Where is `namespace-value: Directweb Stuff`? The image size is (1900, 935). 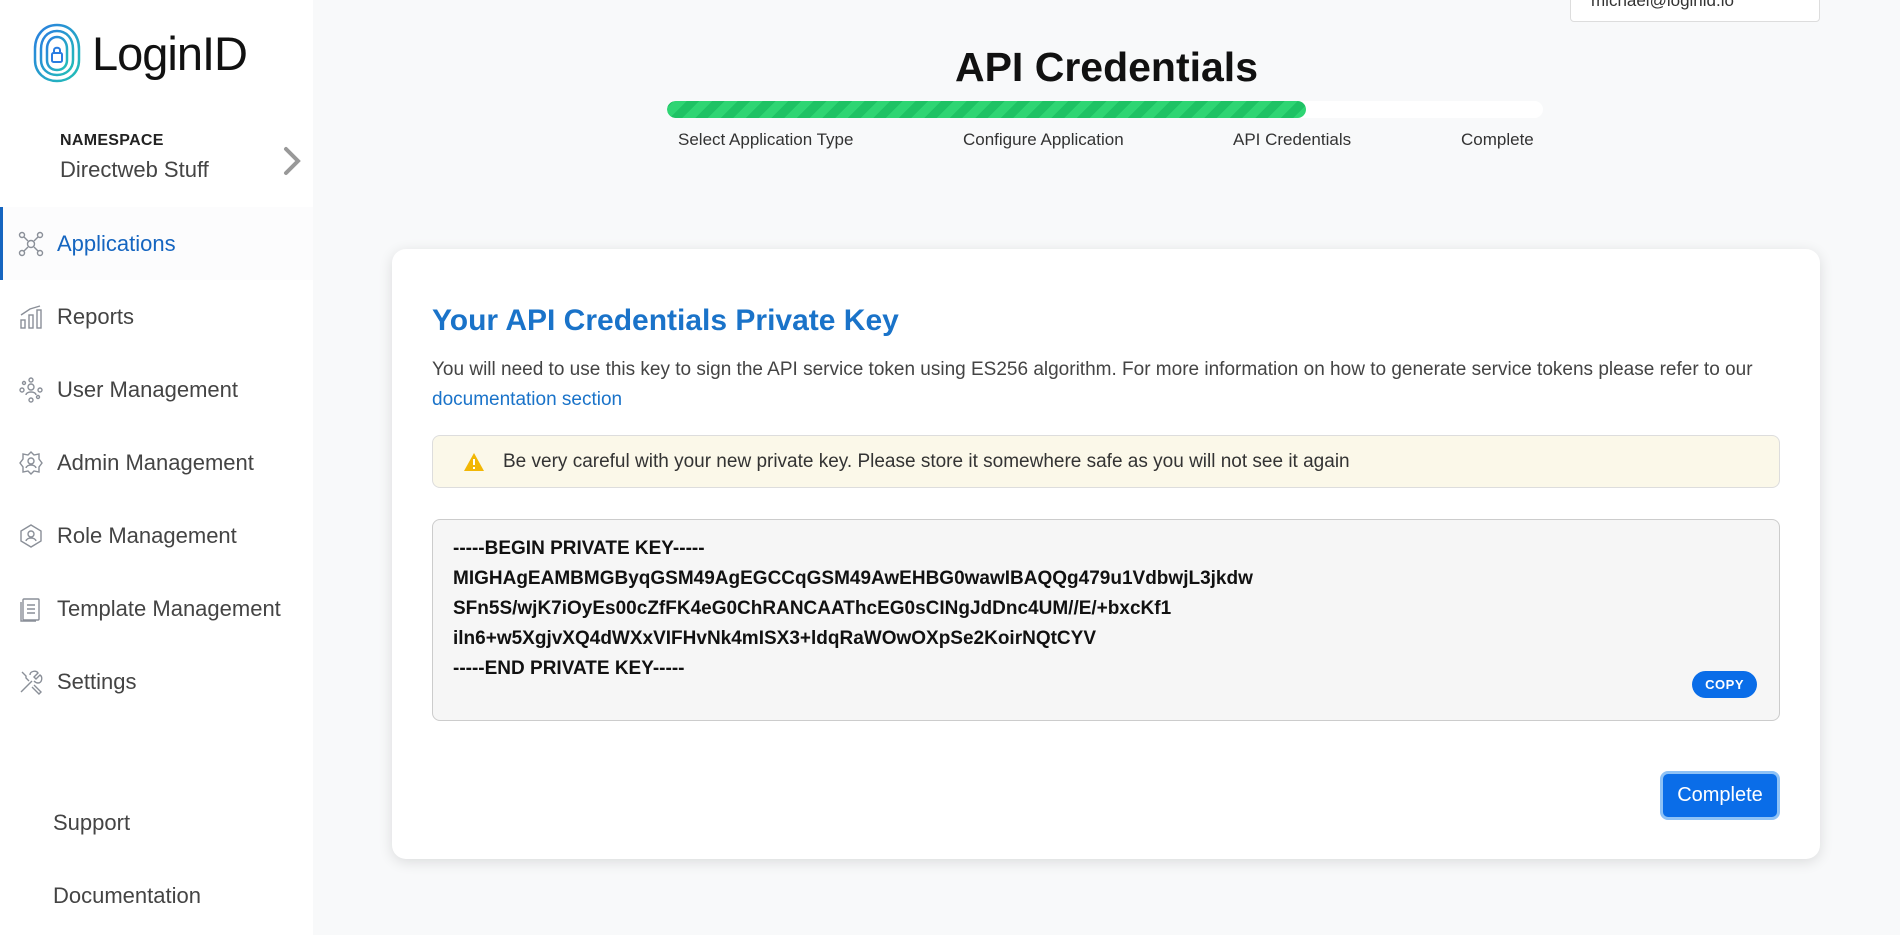 namespace-value: Directweb Stuff is located at coordinates (134, 169).